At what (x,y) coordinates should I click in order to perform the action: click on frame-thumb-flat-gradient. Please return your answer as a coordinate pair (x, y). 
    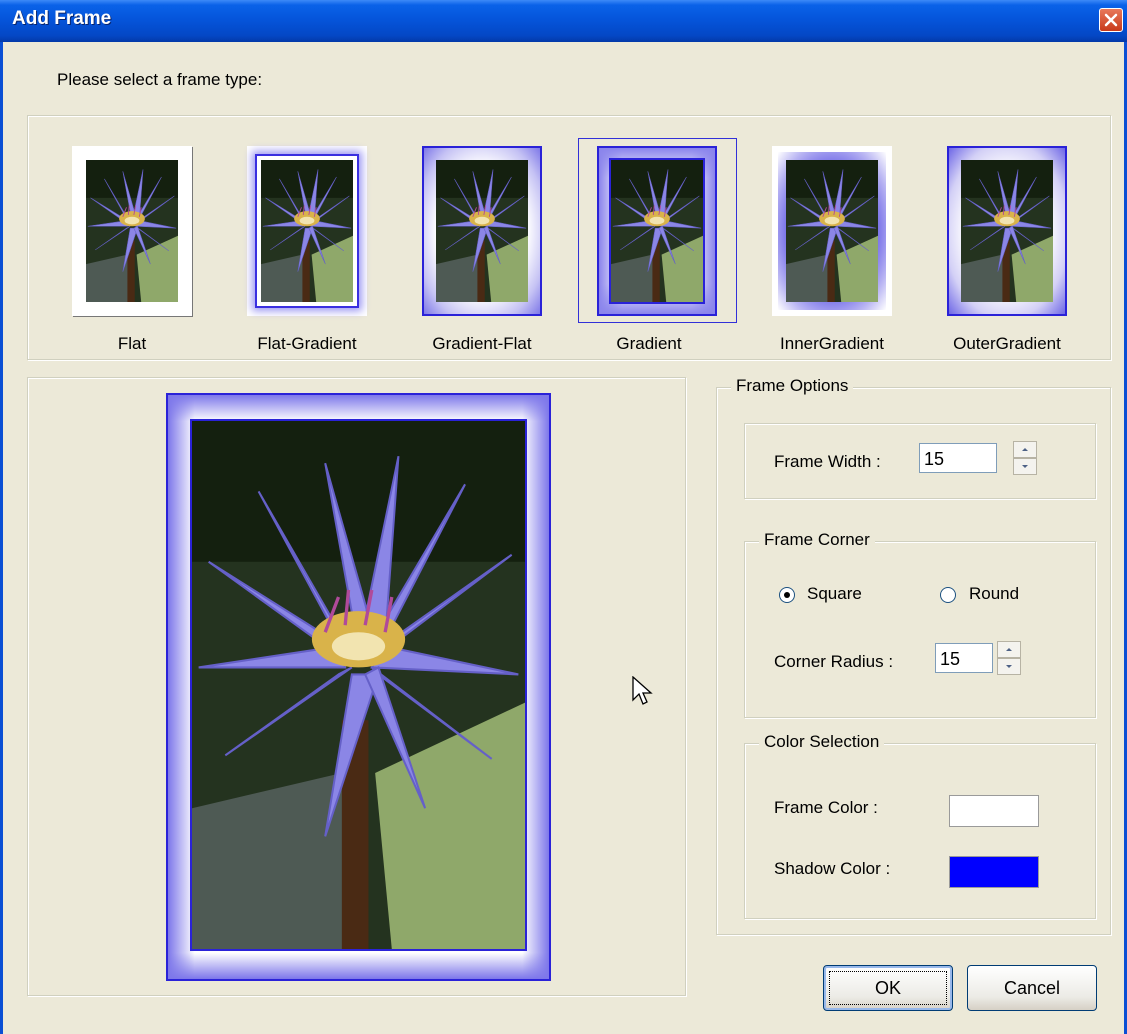
    Looking at the image, I should click on (307, 231).